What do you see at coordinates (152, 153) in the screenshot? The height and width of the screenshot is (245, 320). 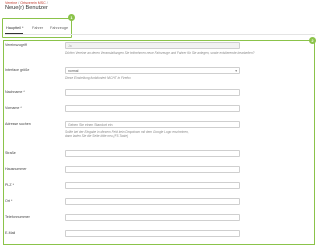 I see `strasse-input` at bounding box center [152, 153].